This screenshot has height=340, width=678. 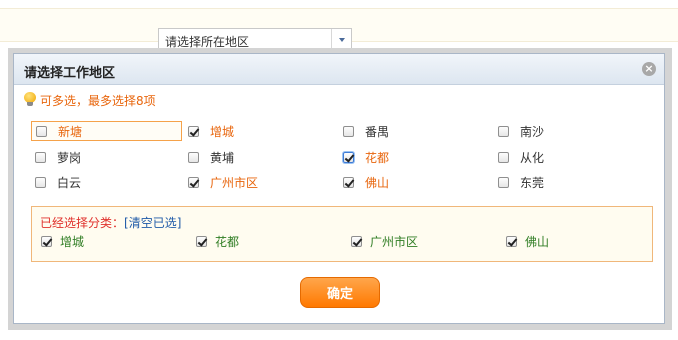 I want to click on hint: 可多选，最多选择8项, so click(x=90, y=100).